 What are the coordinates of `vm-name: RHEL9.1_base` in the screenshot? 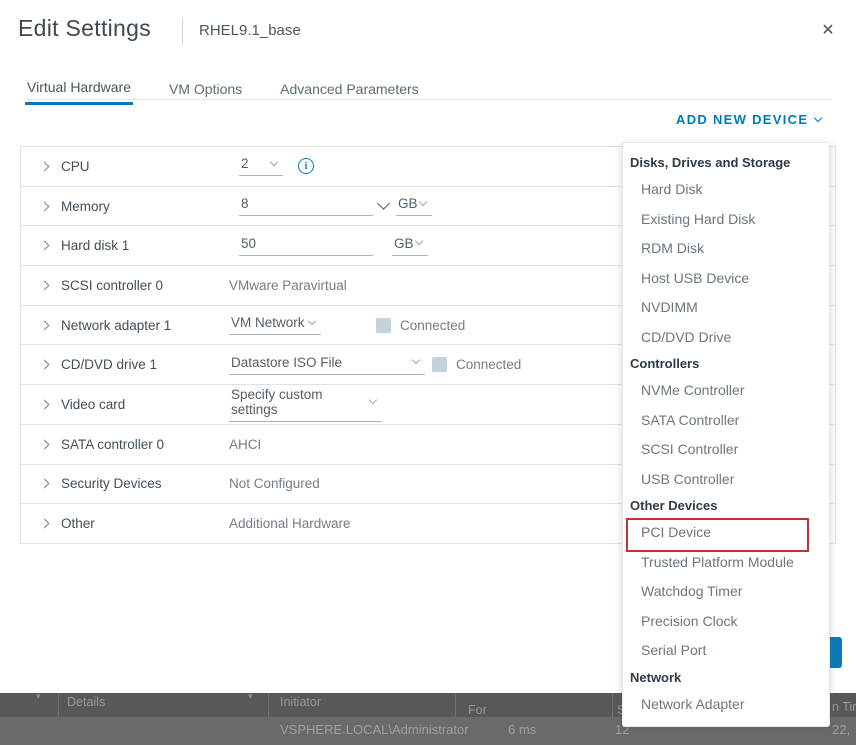 It's located at (250, 30).